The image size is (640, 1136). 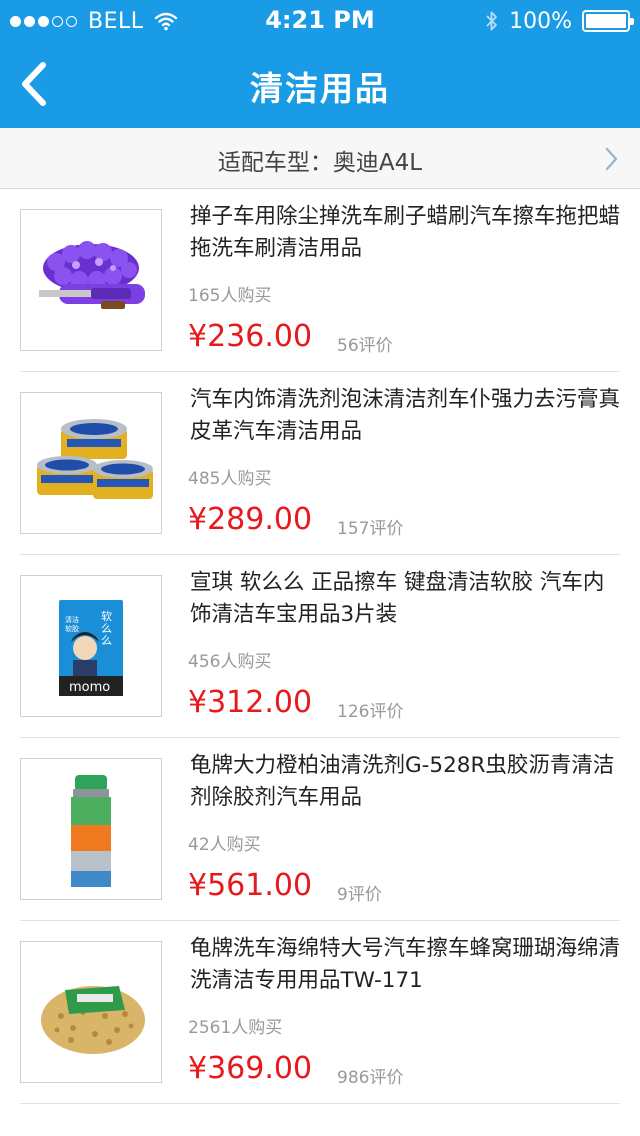 I want to click on product-title: 龟牌大力橙柏油清洗剂G-528R虫胶沥青清洁剂除胶剂汽车用品, so click(x=406, y=782).